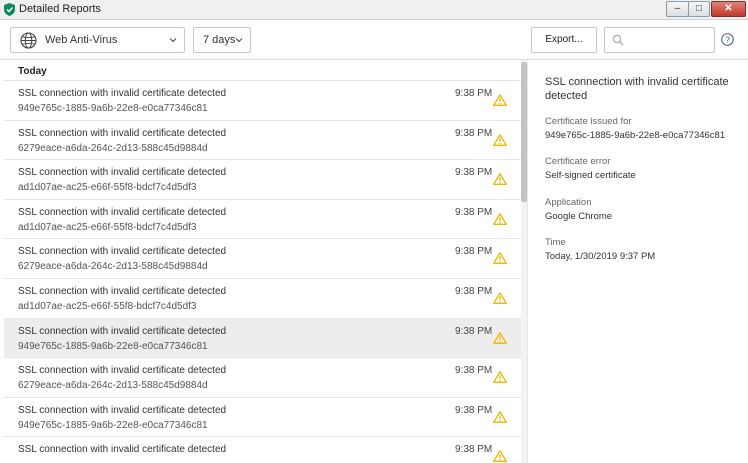 The height and width of the screenshot is (463, 748). I want to click on group-header-label: Today, so click(32, 71).